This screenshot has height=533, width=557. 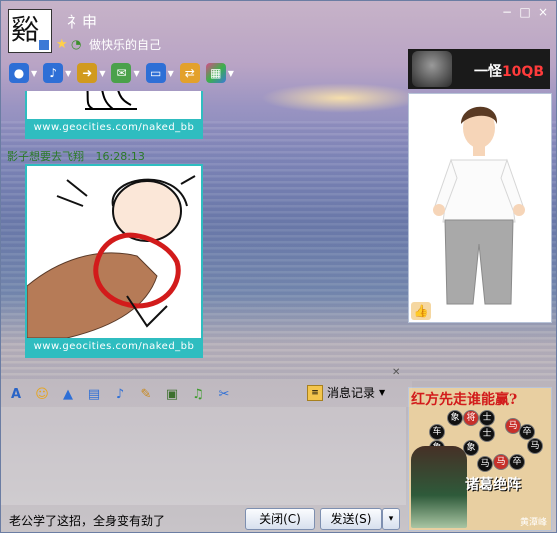 What do you see at coordinates (146, 394) in the screenshot?
I see `note-icon: ✎` at bounding box center [146, 394].